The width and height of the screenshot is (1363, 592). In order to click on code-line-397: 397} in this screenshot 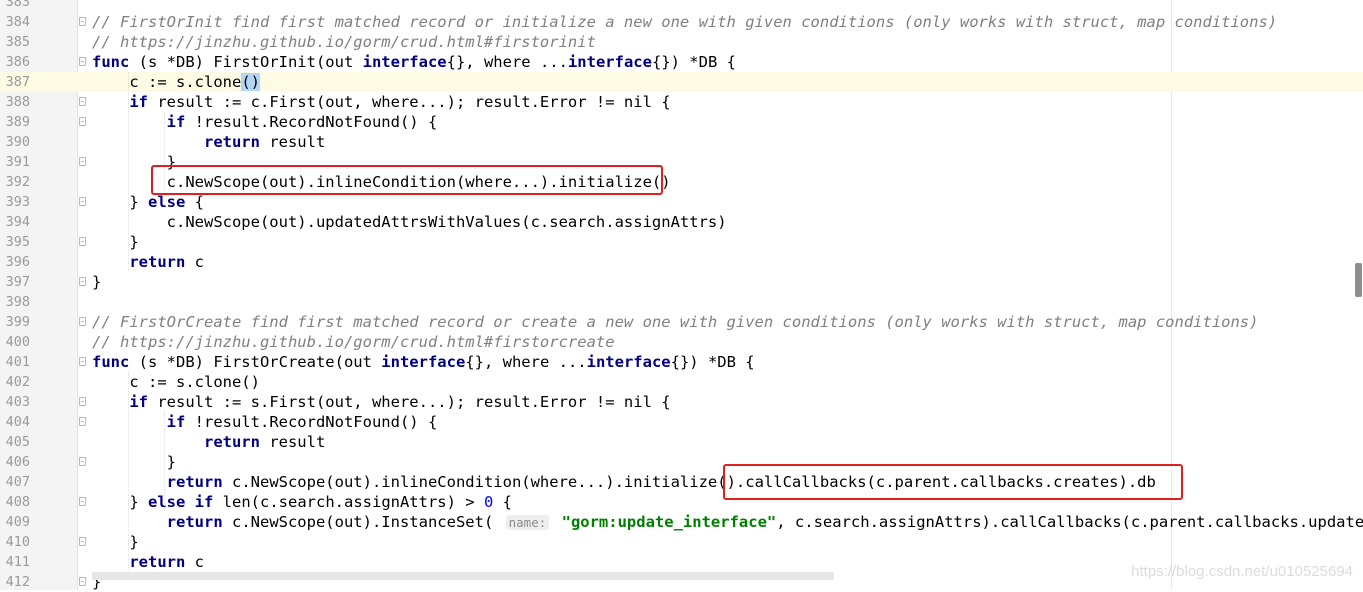, I will do `click(681, 282)`.